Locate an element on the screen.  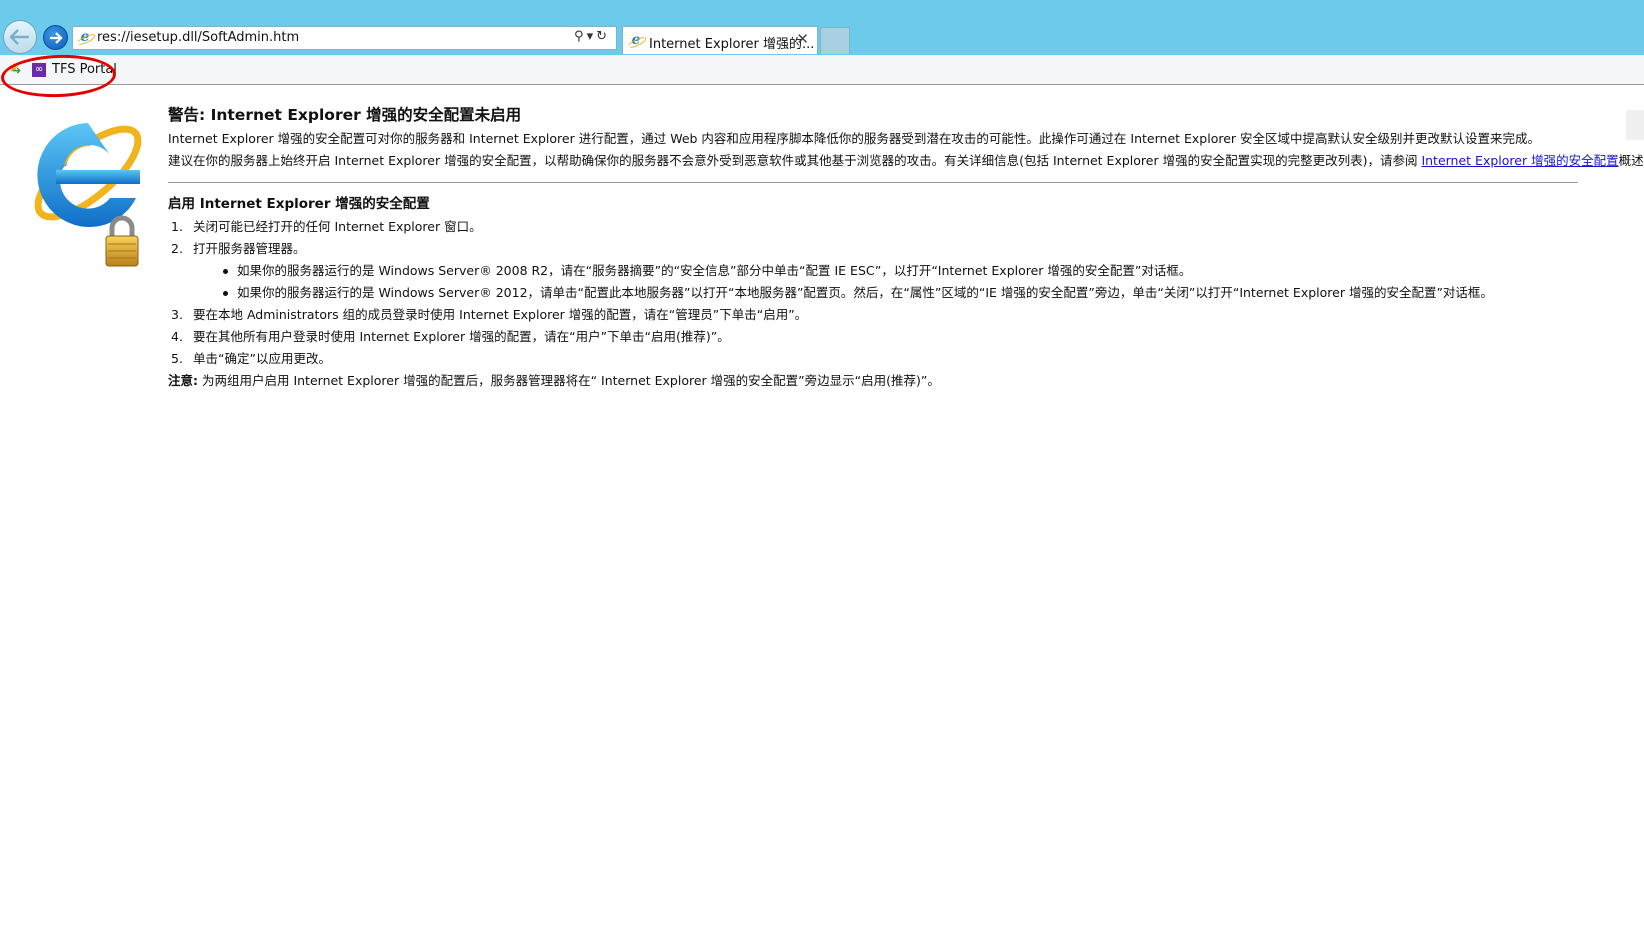
step-number: 2. is located at coordinates (177, 248).